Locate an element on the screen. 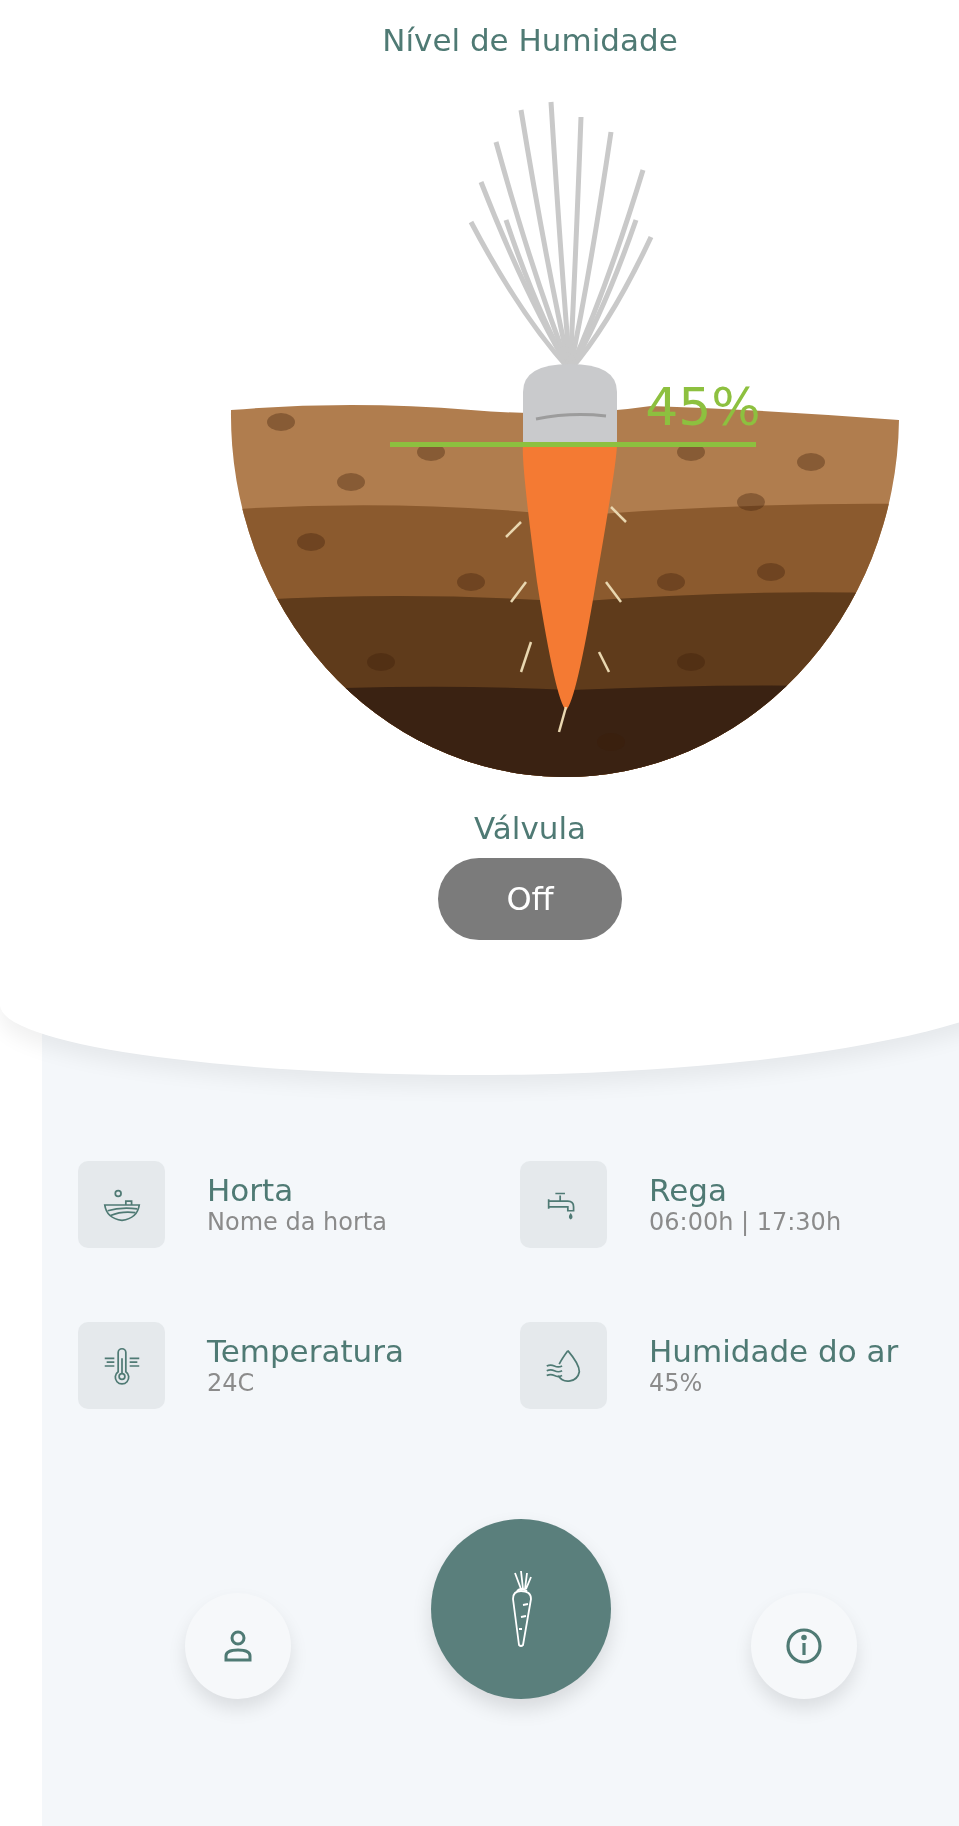 The image size is (959, 1826). valve-toggle-button: Off is located at coordinates (530, 899).